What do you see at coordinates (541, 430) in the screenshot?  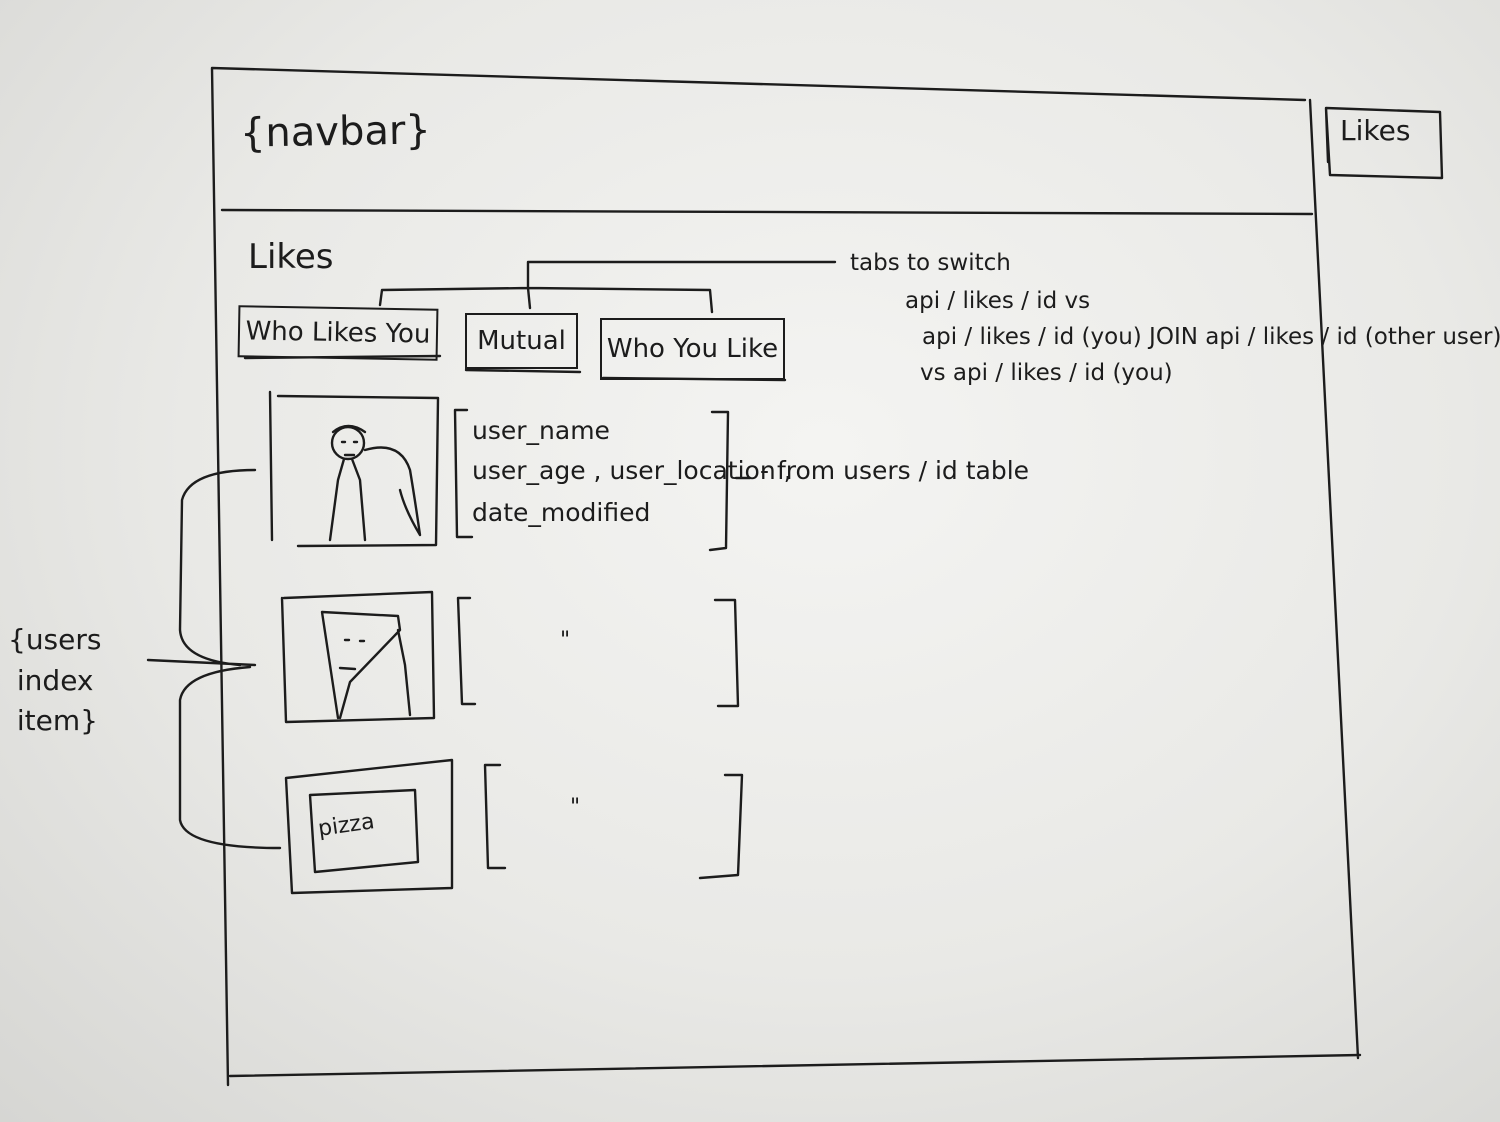 I see `user-name-field: user_name` at bounding box center [541, 430].